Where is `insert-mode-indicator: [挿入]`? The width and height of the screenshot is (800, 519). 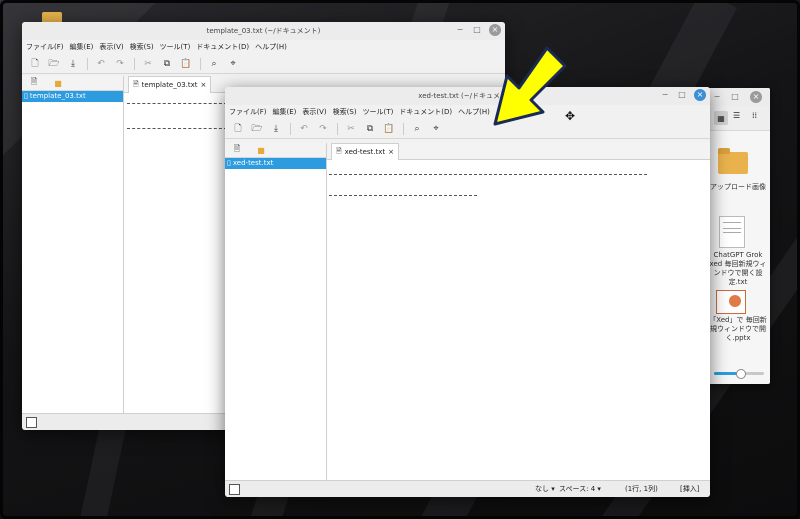 insert-mode-indicator: [挿入] is located at coordinates (690, 489).